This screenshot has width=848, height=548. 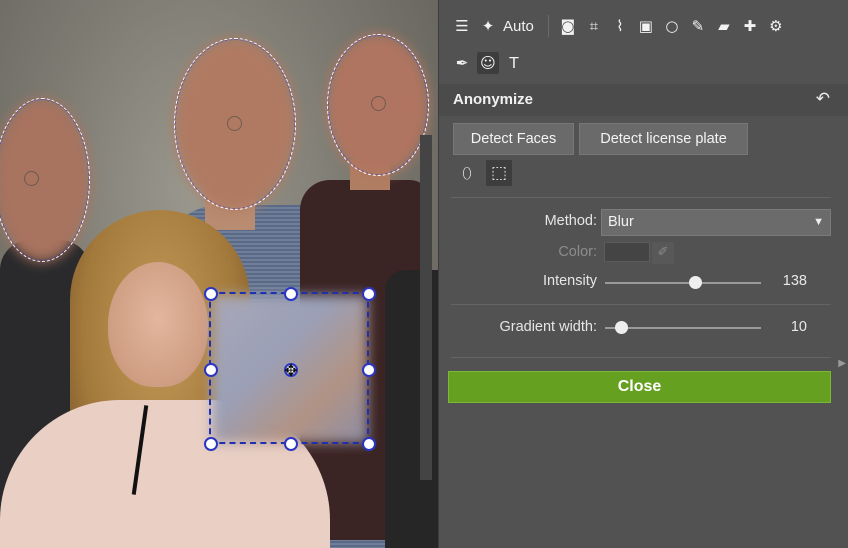 I want to click on scrollbar, so click(x=426, y=307).